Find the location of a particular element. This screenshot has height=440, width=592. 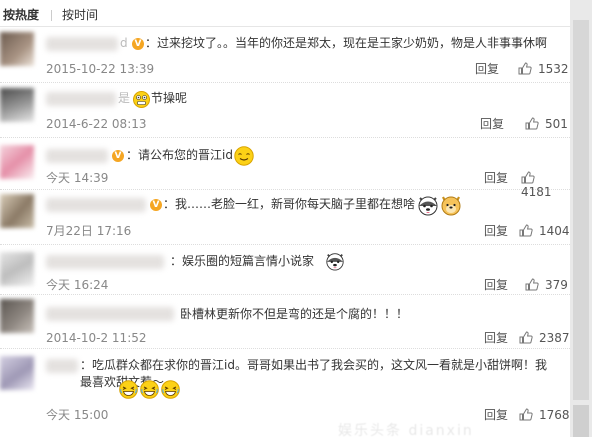

like-button: 1532 is located at coordinates (543, 69).